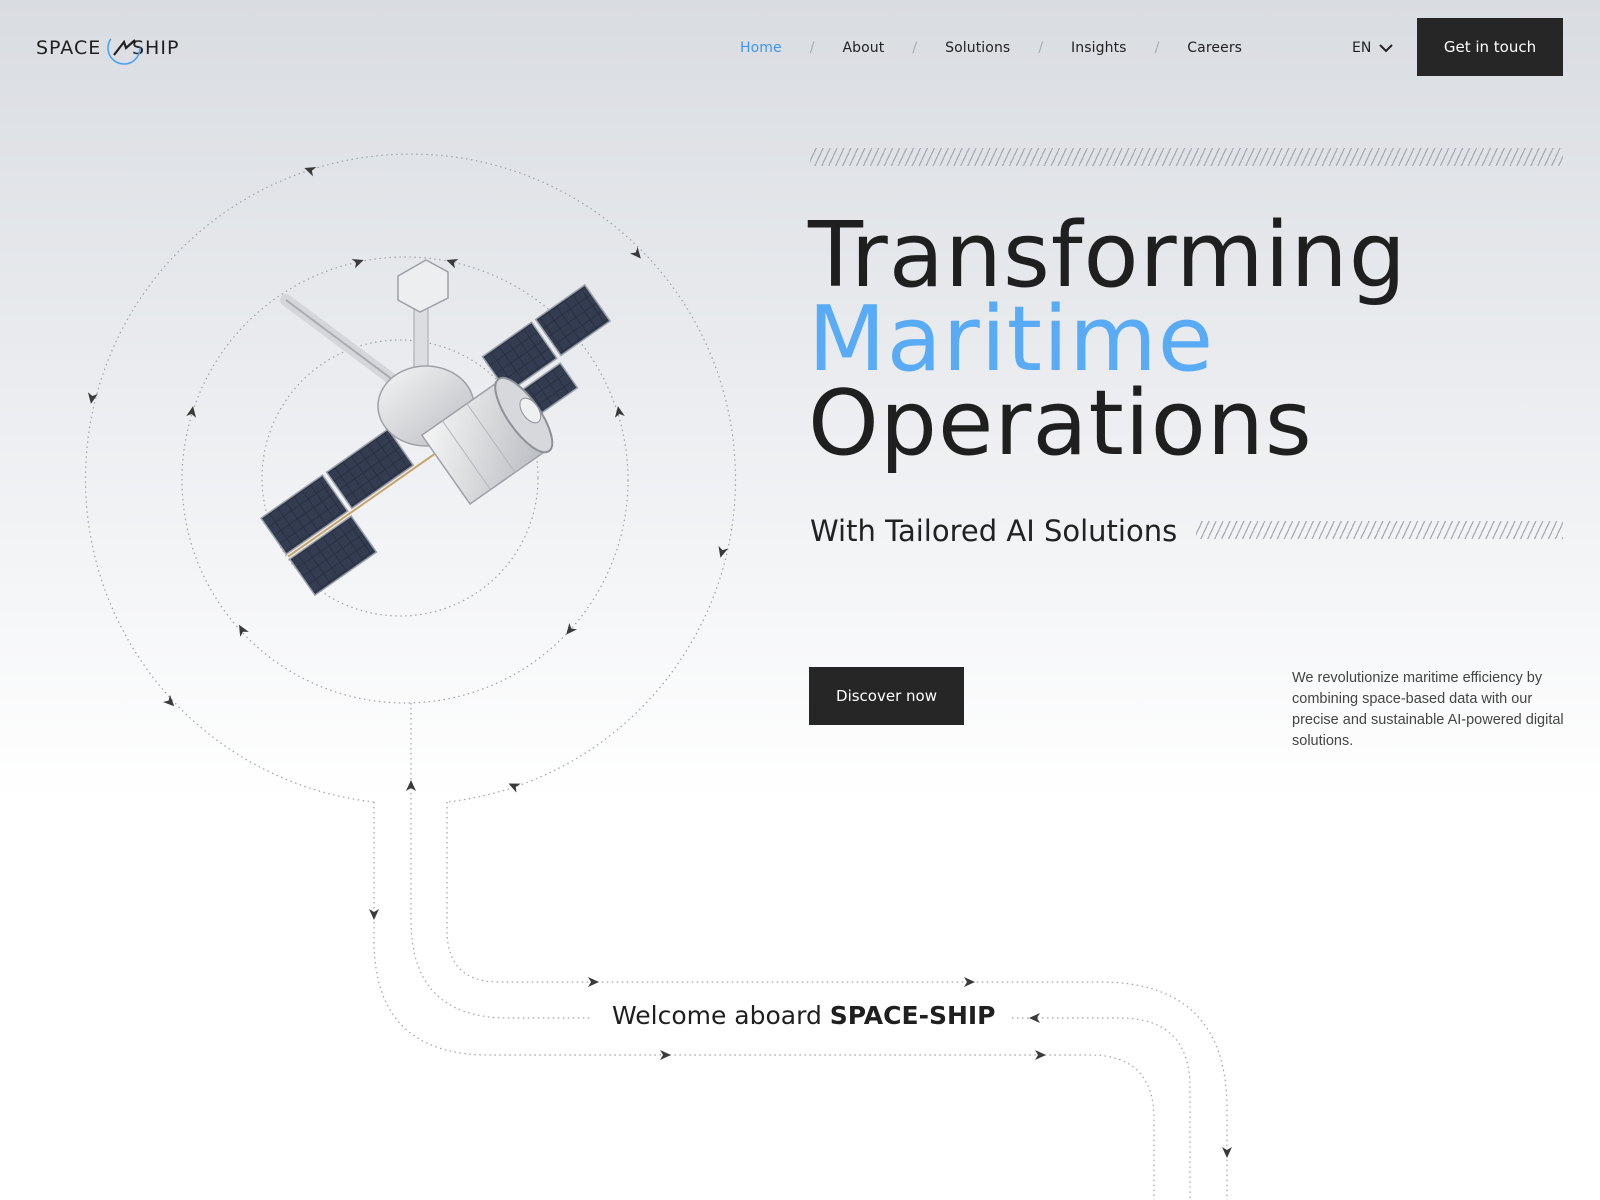 The image size is (1600, 1200). What do you see at coordinates (1107, 255) in the screenshot?
I see `headline-line-1: Transforming` at bounding box center [1107, 255].